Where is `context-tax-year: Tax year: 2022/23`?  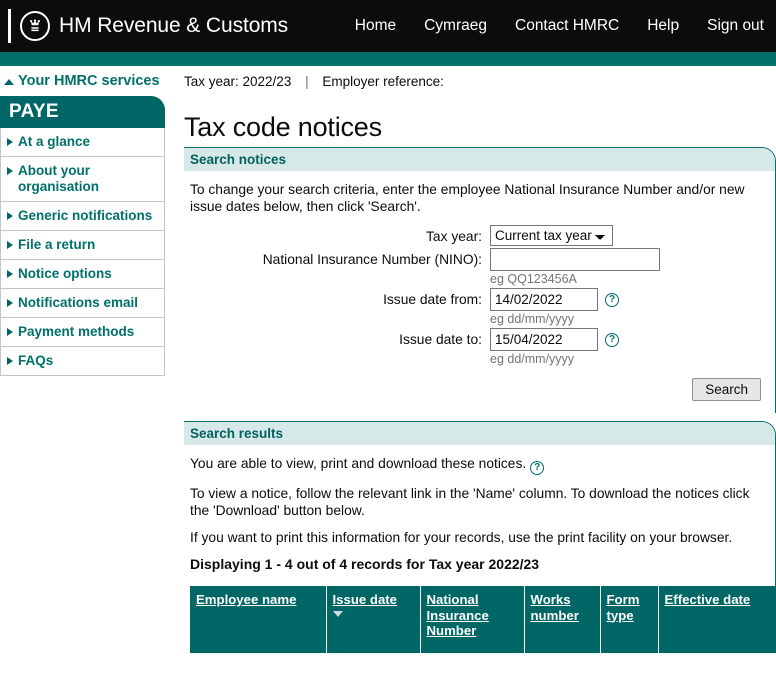
context-tax-year: Tax year: 2022/23 is located at coordinates (238, 81).